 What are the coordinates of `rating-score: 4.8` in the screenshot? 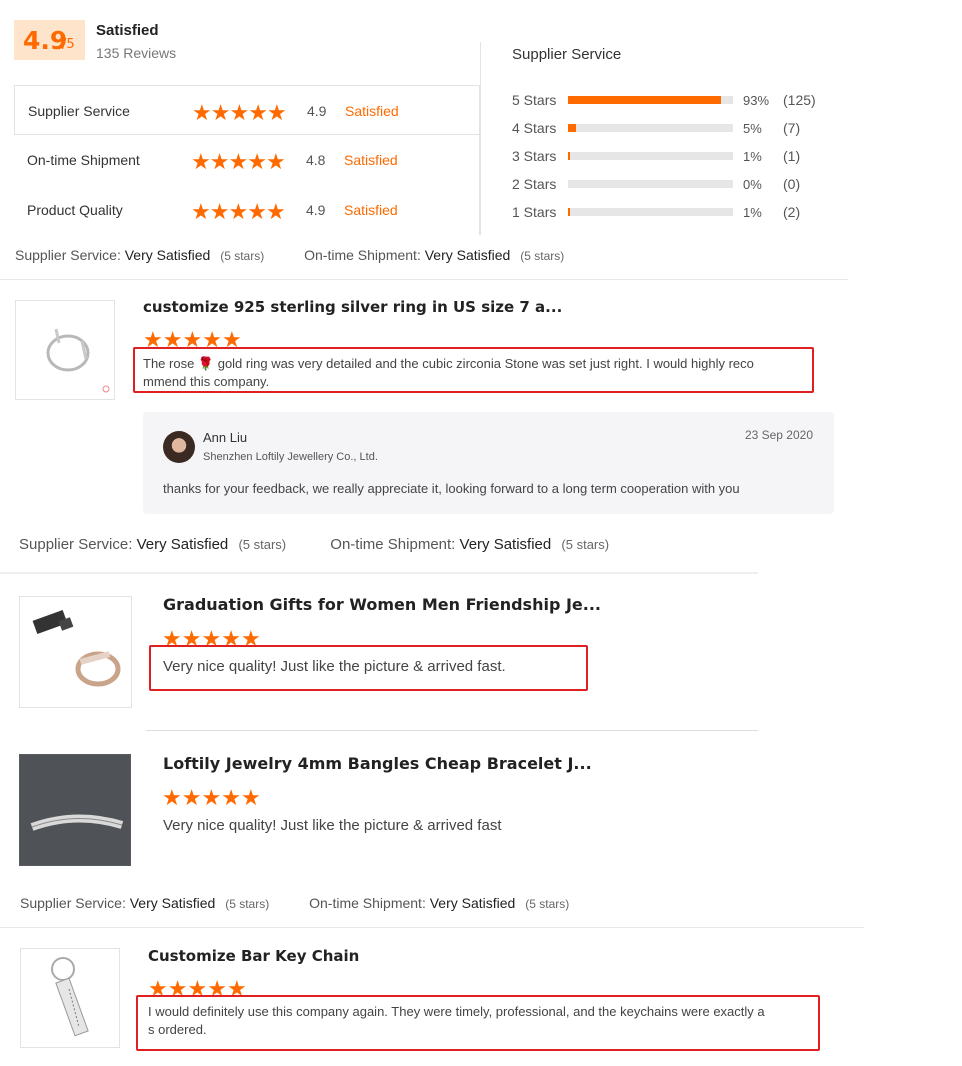 It's located at (316, 160).